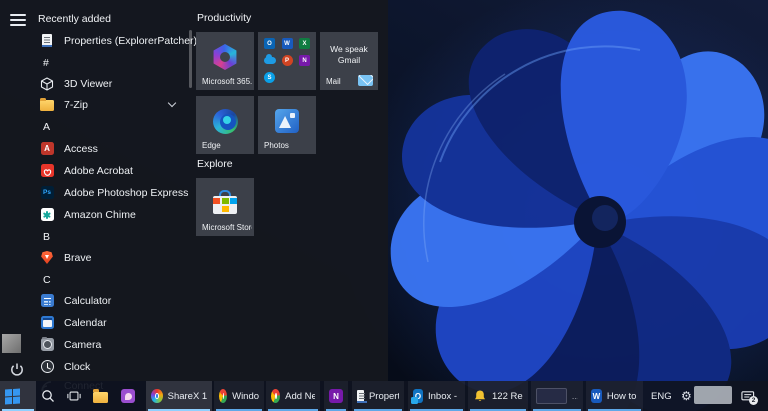 The width and height of the screenshot is (768, 411). I want to click on app-item-photoshop-express: Ps Adobe Photoshop Express, so click(114, 192).